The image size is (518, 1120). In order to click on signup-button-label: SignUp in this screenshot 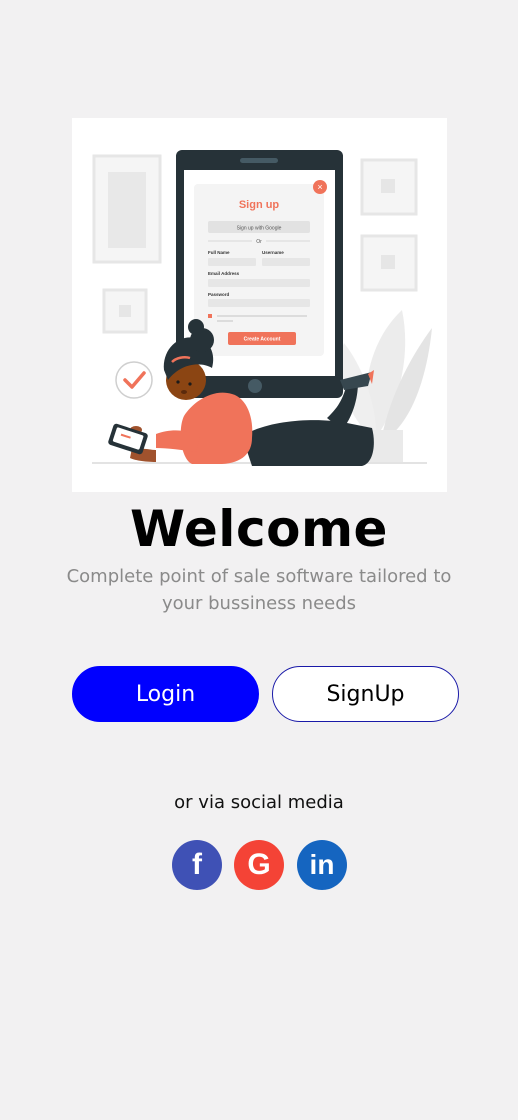, I will do `click(365, 694)`.